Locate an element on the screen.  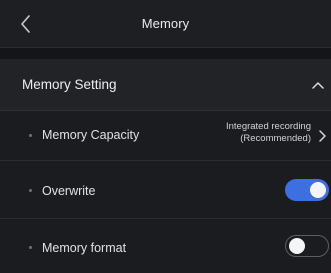
overwrite-label: Overwrite is located at coordinates (69, 191).